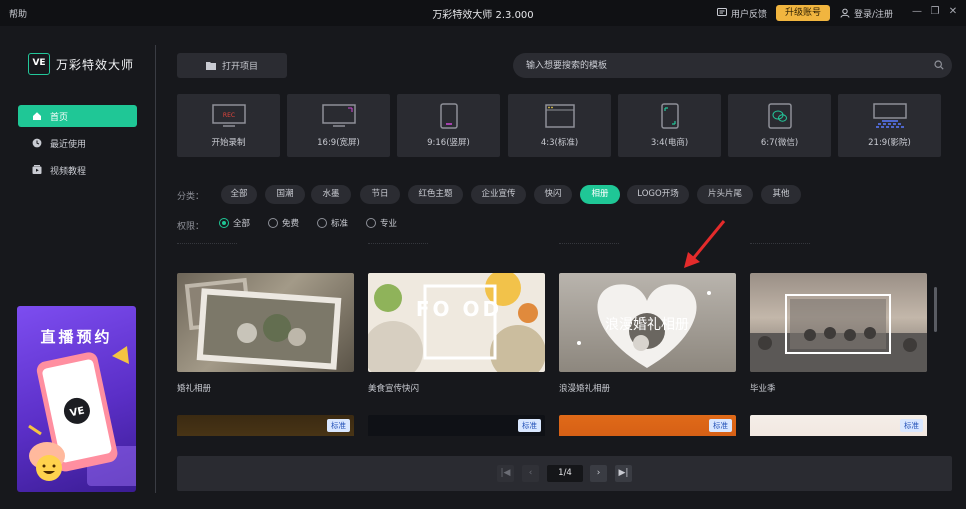 This screenshot has height=509, width=966. What do you see at coordinates (705, 244) in the screenshot?
I see `annotation-arrow-icon` at bounding box center [705, 244].